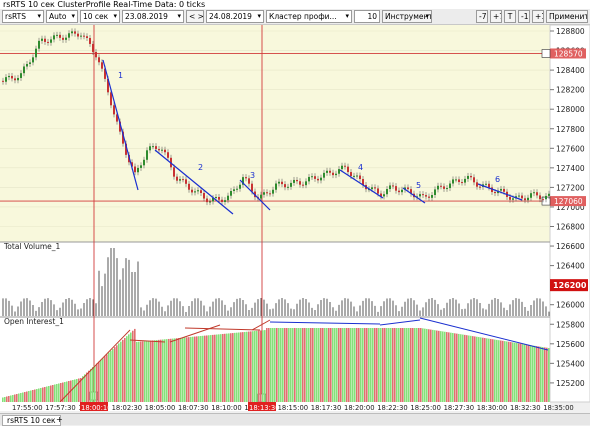  What do you see at coordinates (570, 129) in the screenshot?
I see `price-tick-label: 127800` at bounding box center [570, 129].